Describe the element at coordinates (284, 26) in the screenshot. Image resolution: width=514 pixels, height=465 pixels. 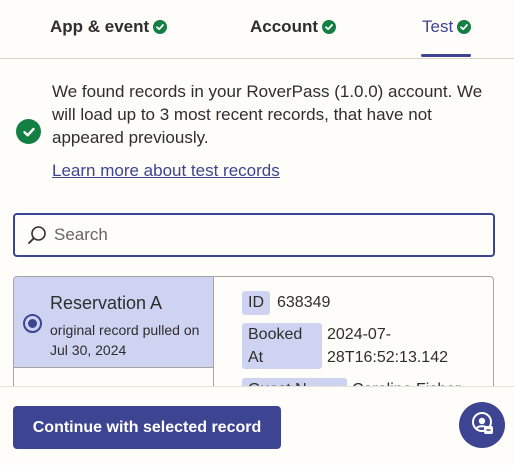
I see `tab-label: Account` at that location.